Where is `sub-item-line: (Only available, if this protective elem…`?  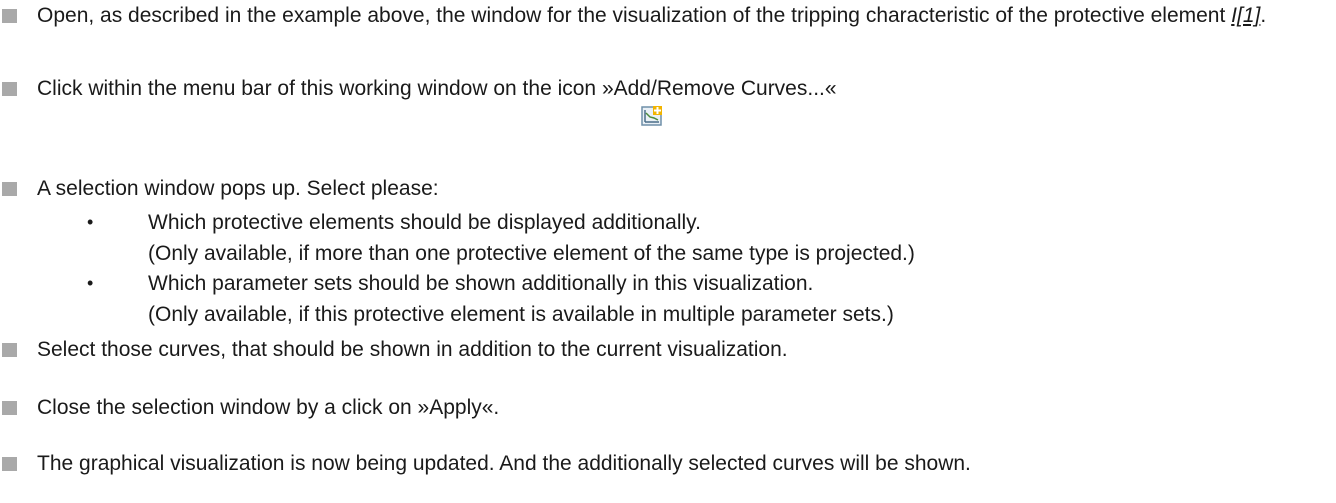 sub-item-line: (Only available, if this protective elem… is located at coordinates (521, 314).